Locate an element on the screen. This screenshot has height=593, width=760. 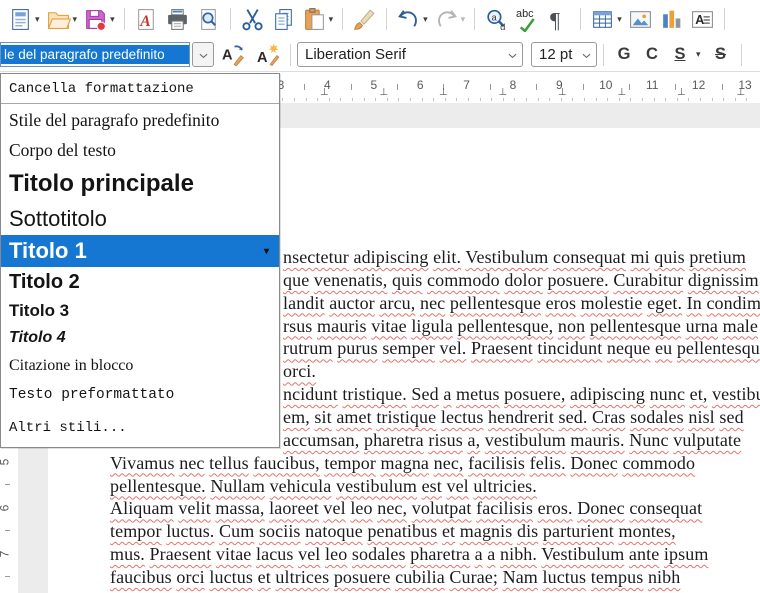
font-name-combo: Liberation Serif is located at coordinates (410, 54).